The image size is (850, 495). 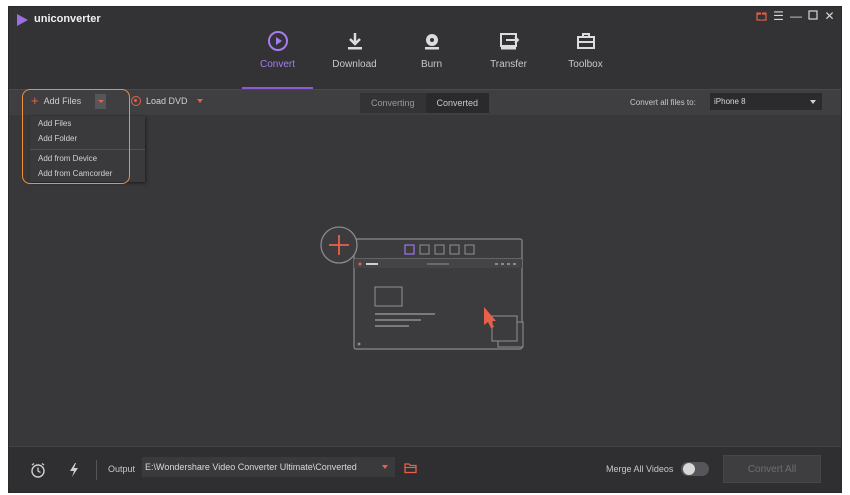 I want to click on main-nav: Convert Download Burn Transfer Toolbox, so click(x=431, y=59).